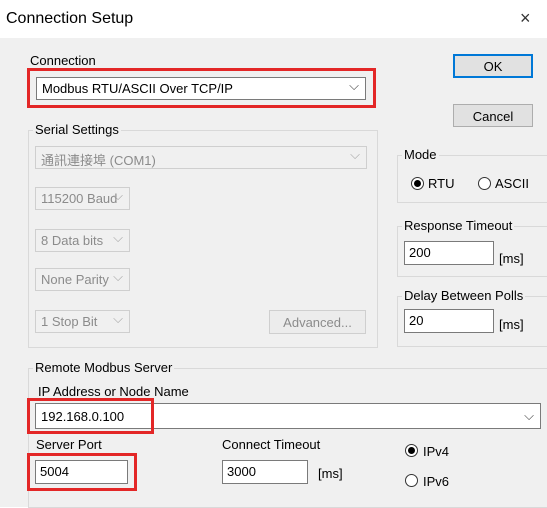 This screenshot has height=508, width=547. Describe the element at coordinates (75, 279) in the screenshot. I see `parity-value: None Parity` at that location.